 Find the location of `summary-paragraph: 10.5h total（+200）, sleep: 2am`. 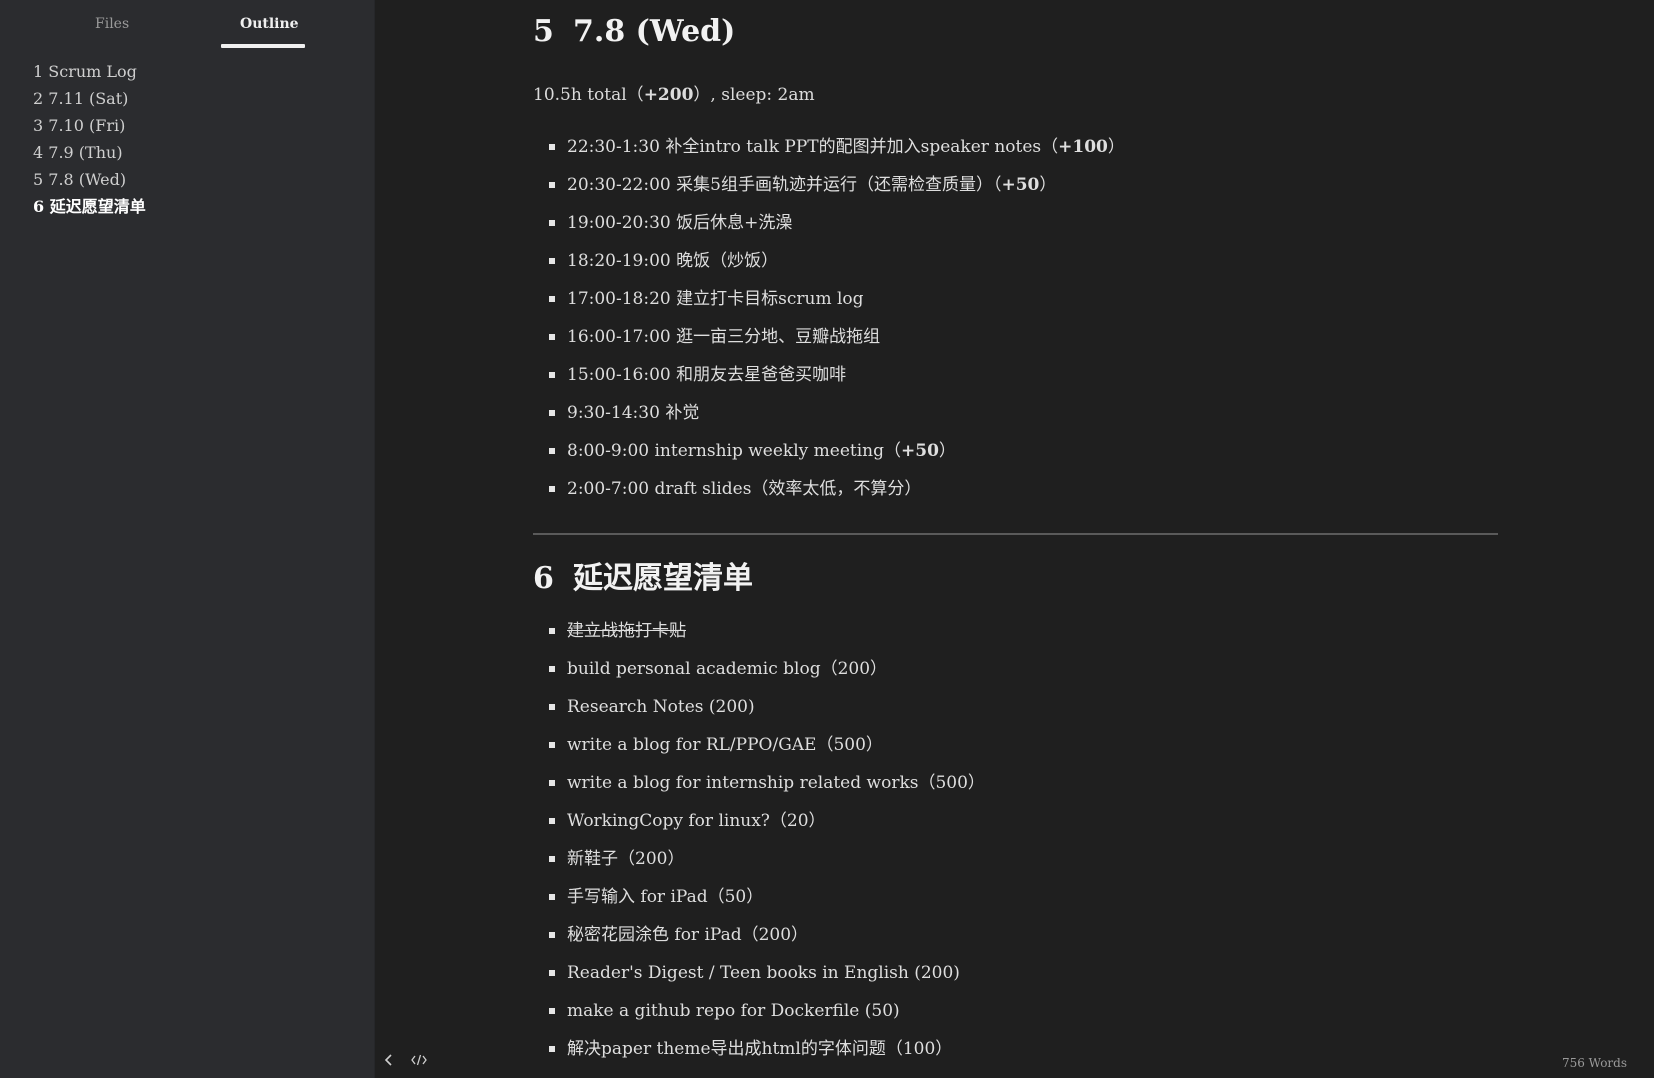

summary-paragraph: 10.5h total（+200）, sleep: 2am is located at coordinates (674, 92).